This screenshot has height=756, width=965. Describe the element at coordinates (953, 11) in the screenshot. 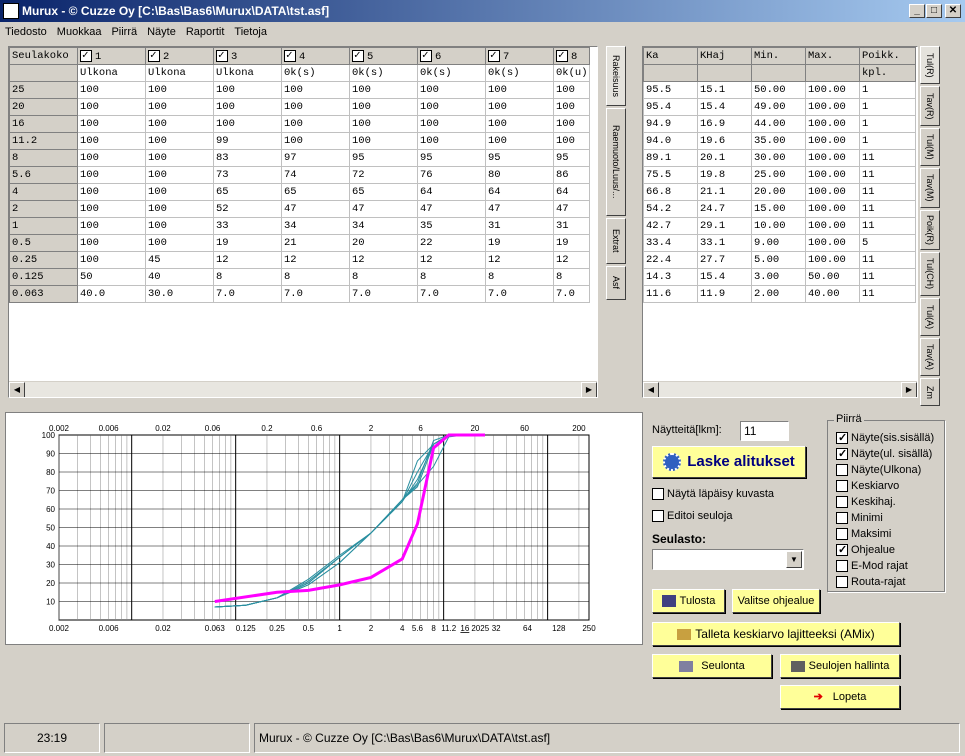

I see `close-button: ✕` at that location.